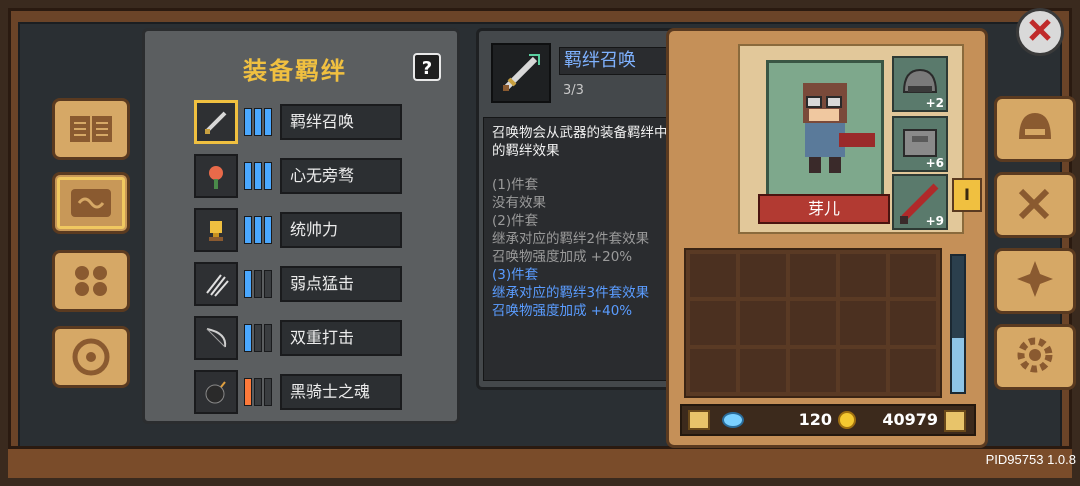 The height and width of the screenshot is (486, 1080). I want to click on bond-name: 羁绊召唤, so click(341, 122).